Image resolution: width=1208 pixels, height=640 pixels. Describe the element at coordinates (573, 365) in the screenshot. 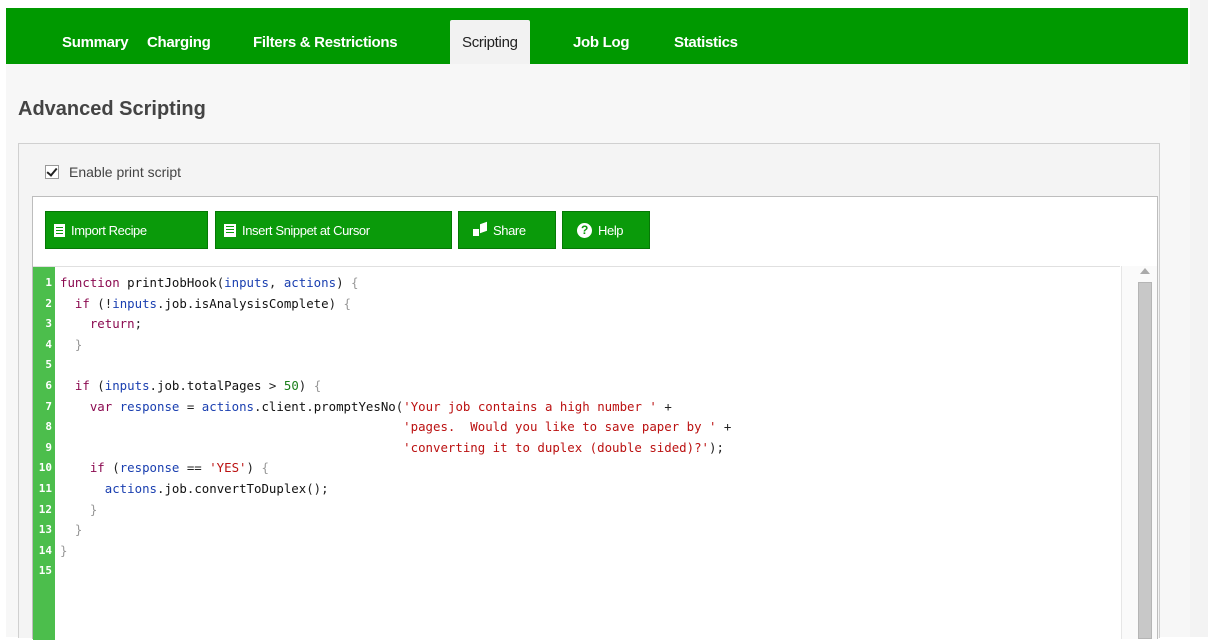

I see `code-line: 5` at that location.